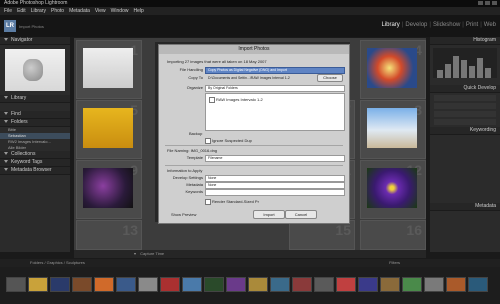  What do you see at coordinates (301, 214) in the screenshot?
I see `cancel-button: Cancel` at bounding box center [301, 214].